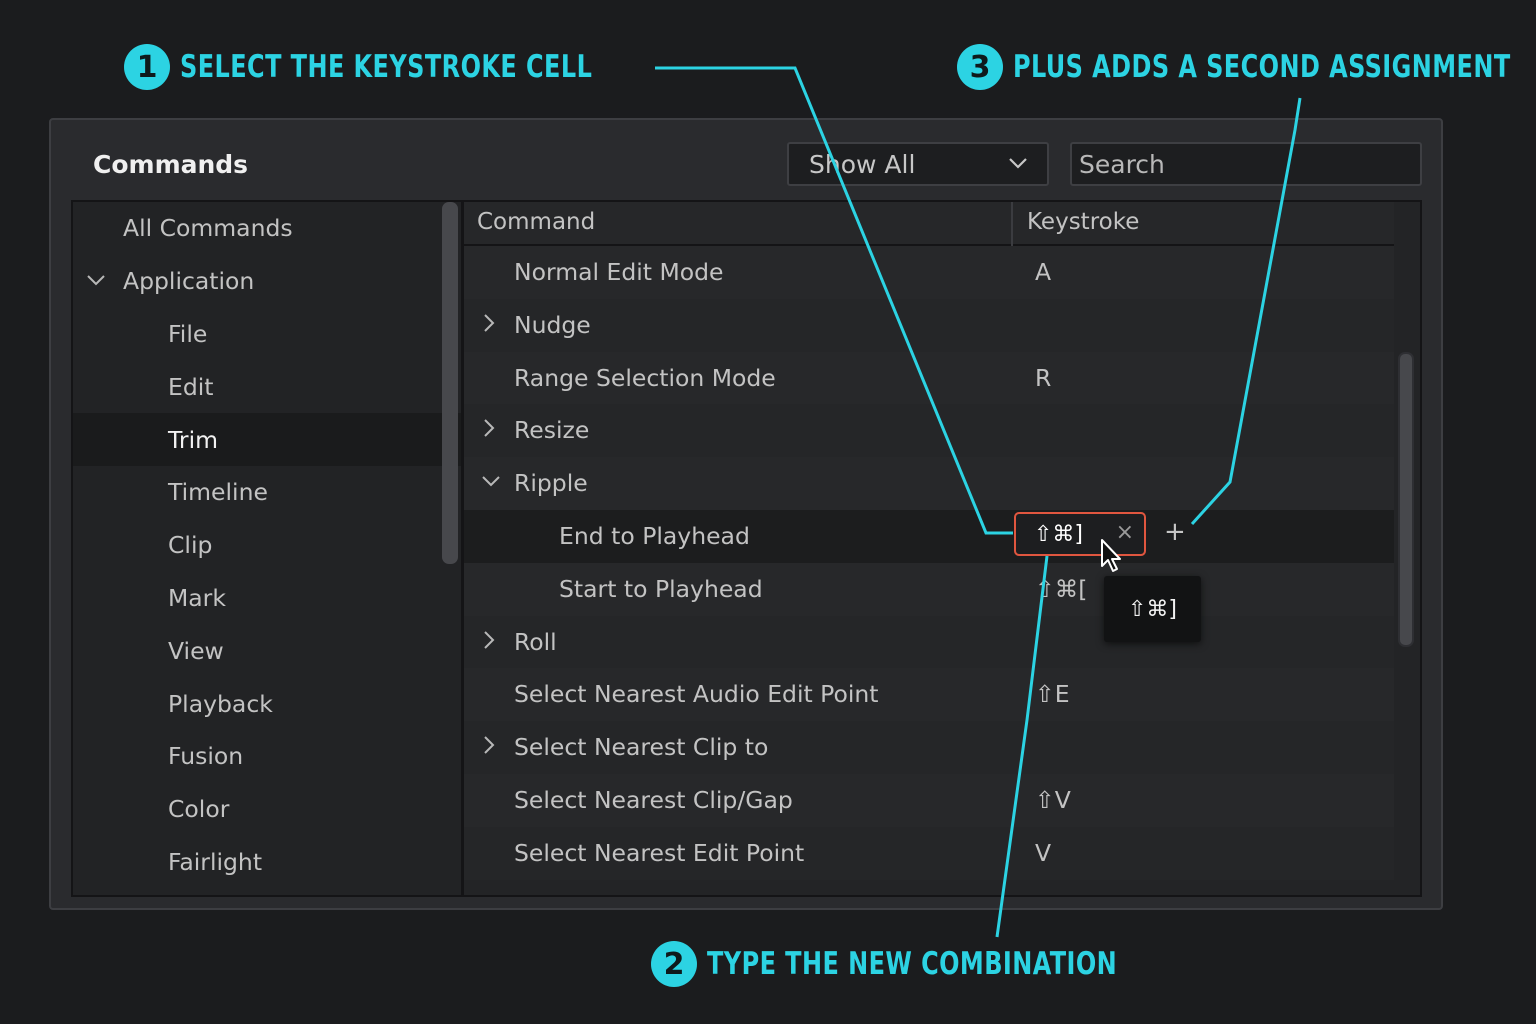 The height and width of the screenshot is (1024, 1536). I want to click on panel-title: Commands, so click(171, 164).